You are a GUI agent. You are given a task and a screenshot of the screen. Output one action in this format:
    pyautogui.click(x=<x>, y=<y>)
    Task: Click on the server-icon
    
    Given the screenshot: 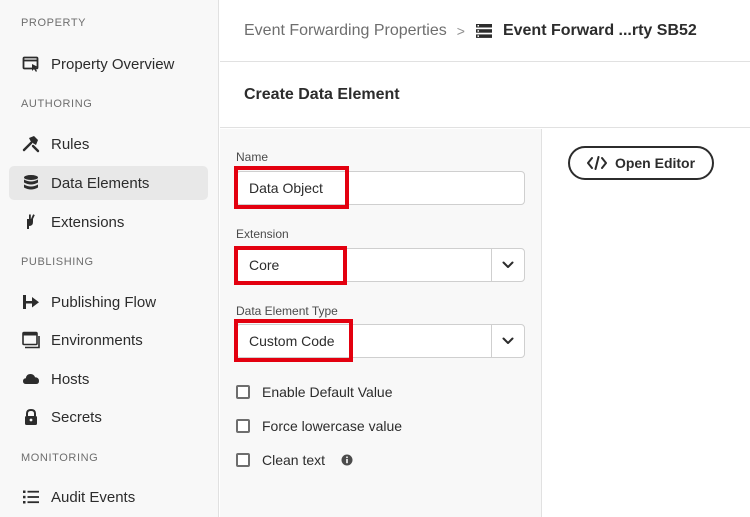 What is the action you would take?
    pyautogui.click(x=484, y=31)
    